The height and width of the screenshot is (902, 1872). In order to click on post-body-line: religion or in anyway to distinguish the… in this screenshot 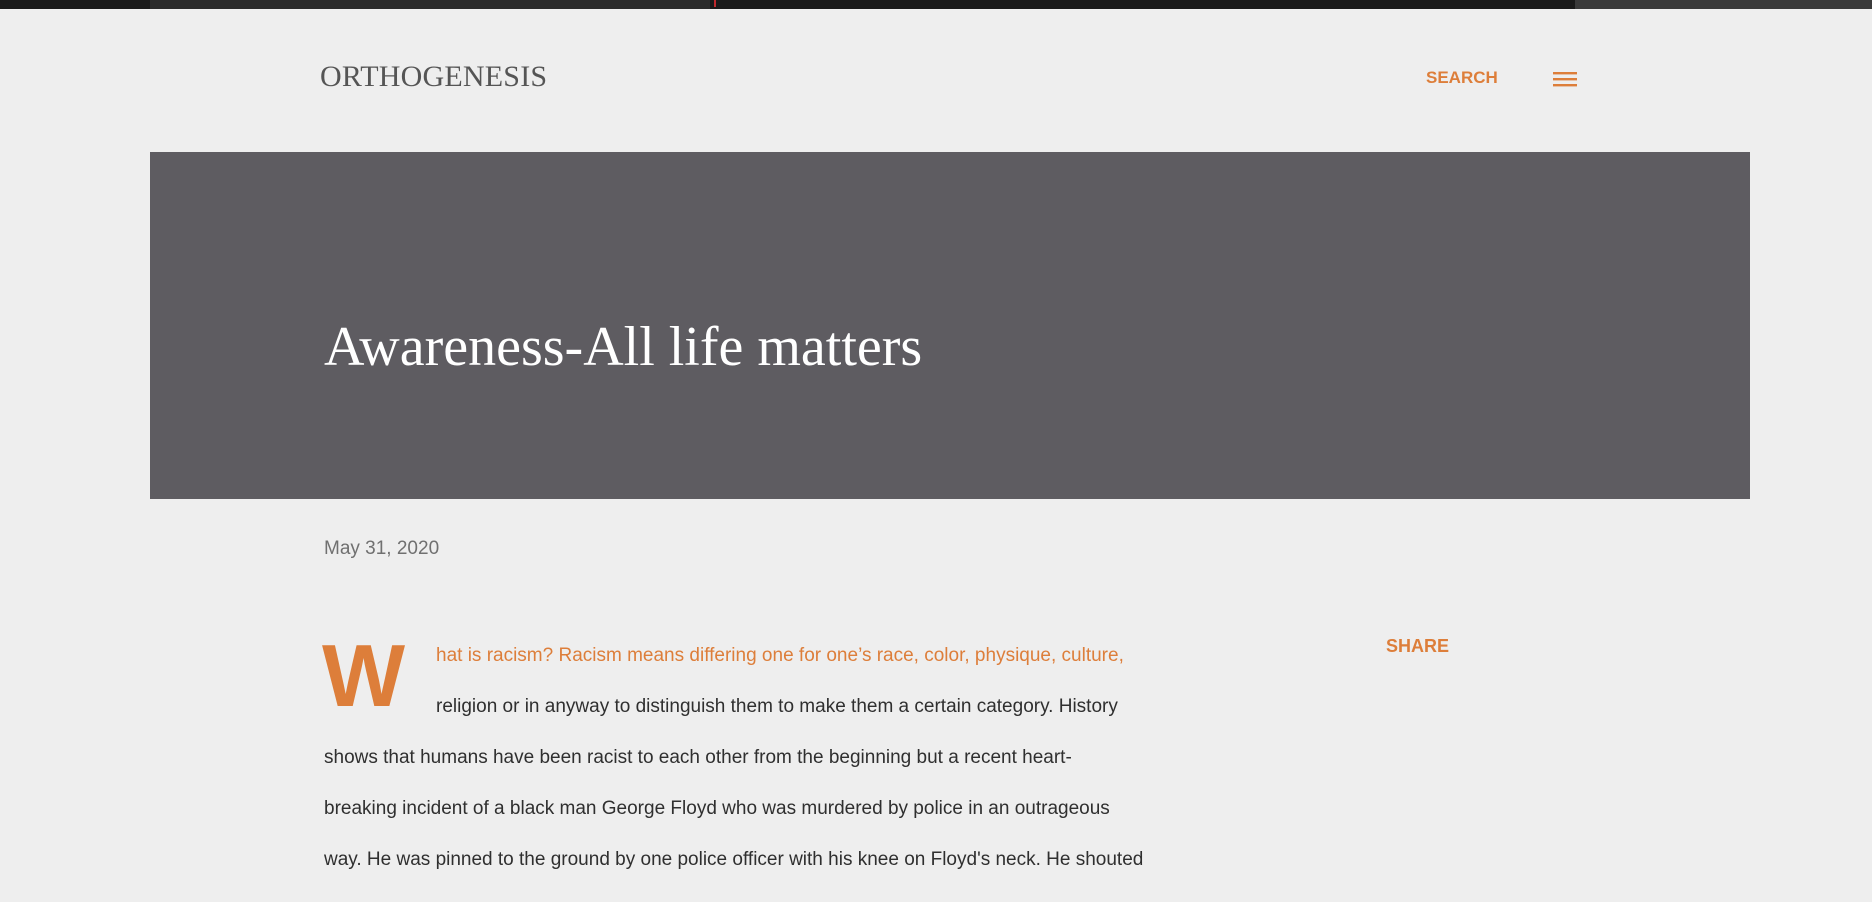, I will do `click(777, 706)`.